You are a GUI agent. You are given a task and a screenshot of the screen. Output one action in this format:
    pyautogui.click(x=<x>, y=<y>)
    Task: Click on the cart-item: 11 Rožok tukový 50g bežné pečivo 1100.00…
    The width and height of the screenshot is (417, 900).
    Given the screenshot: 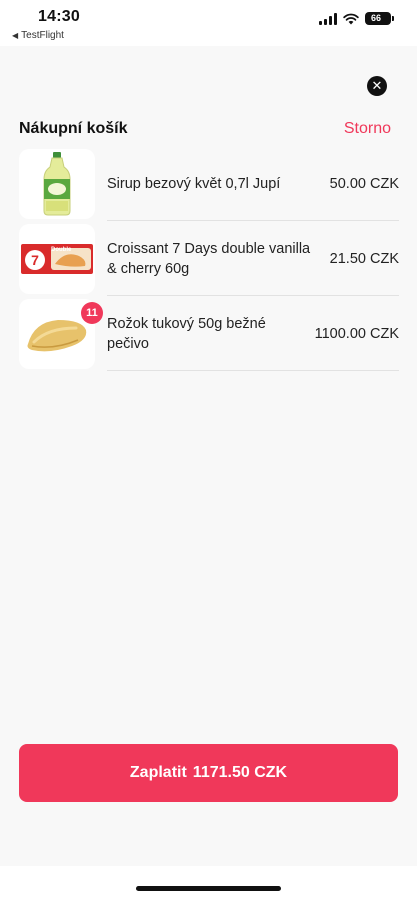 What is the action you would take?
    pyautogui.click(x=209, y=333)
    